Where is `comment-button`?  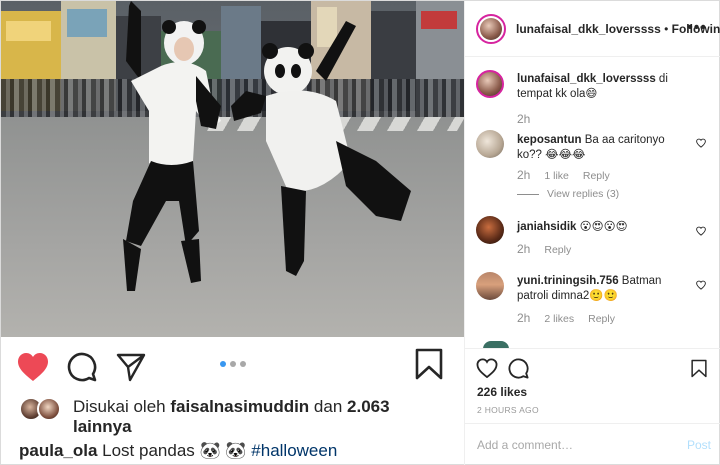
comment-button is located at coordinates (82, 367).